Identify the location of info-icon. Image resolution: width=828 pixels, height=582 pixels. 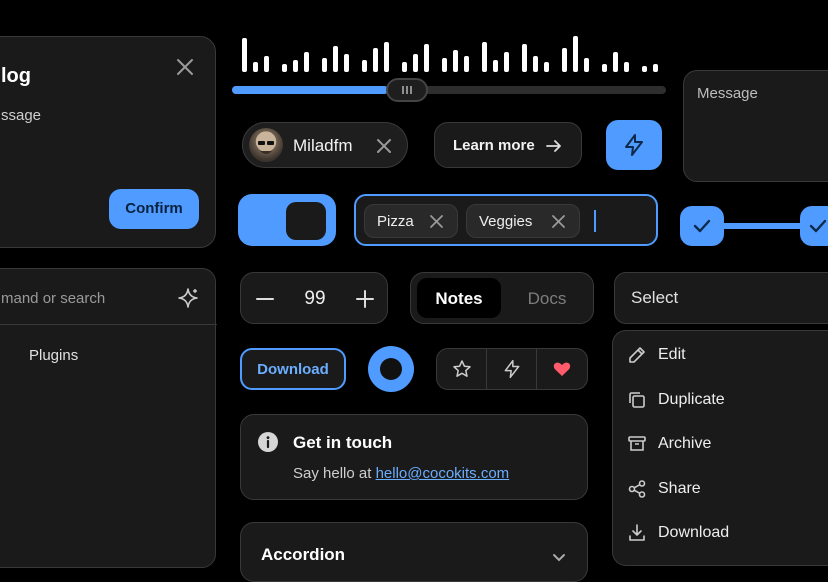
(268, 442).